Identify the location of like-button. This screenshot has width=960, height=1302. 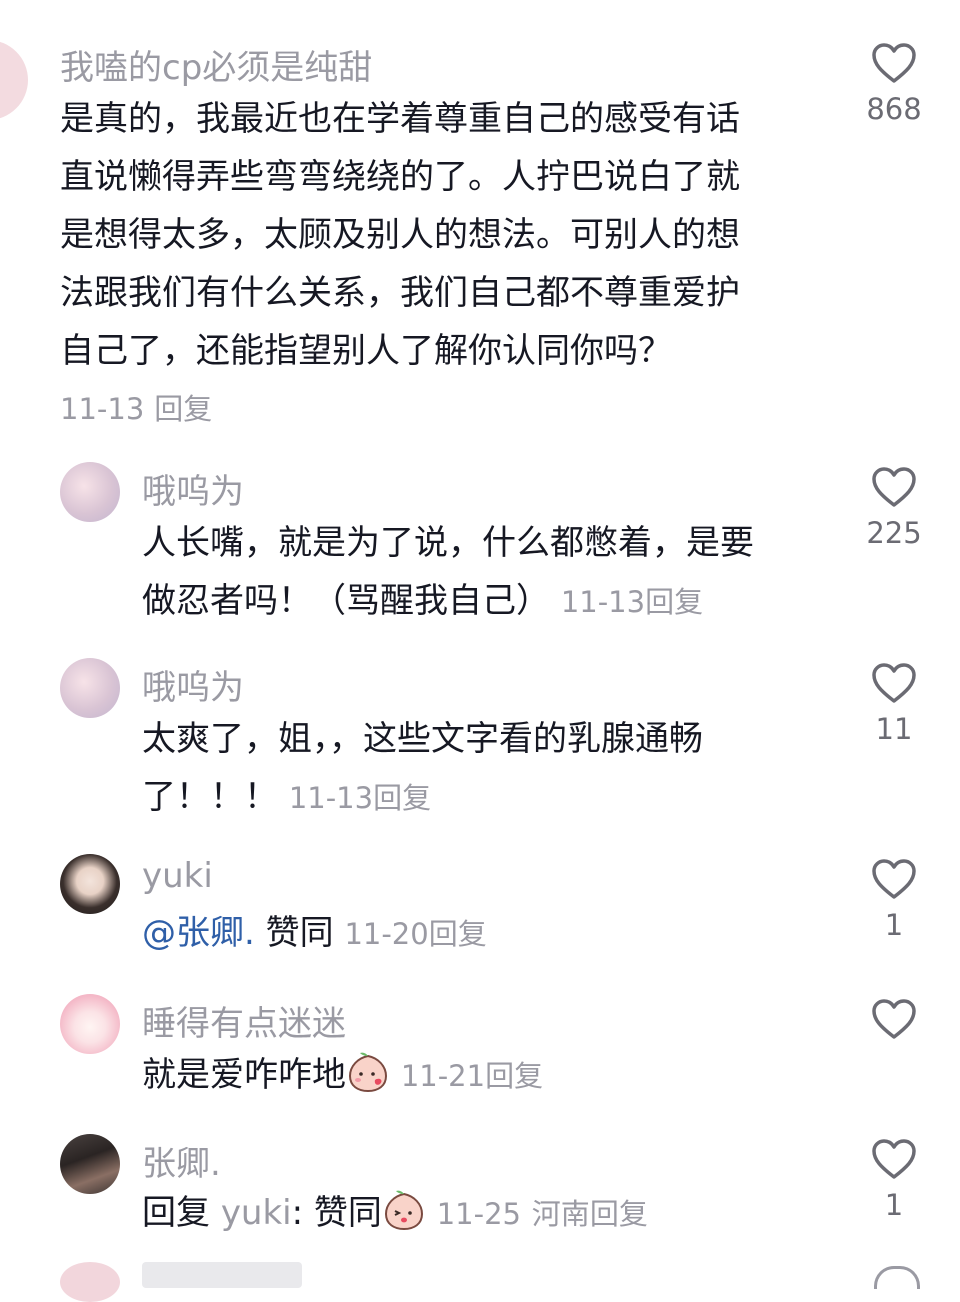
(894, 1019).